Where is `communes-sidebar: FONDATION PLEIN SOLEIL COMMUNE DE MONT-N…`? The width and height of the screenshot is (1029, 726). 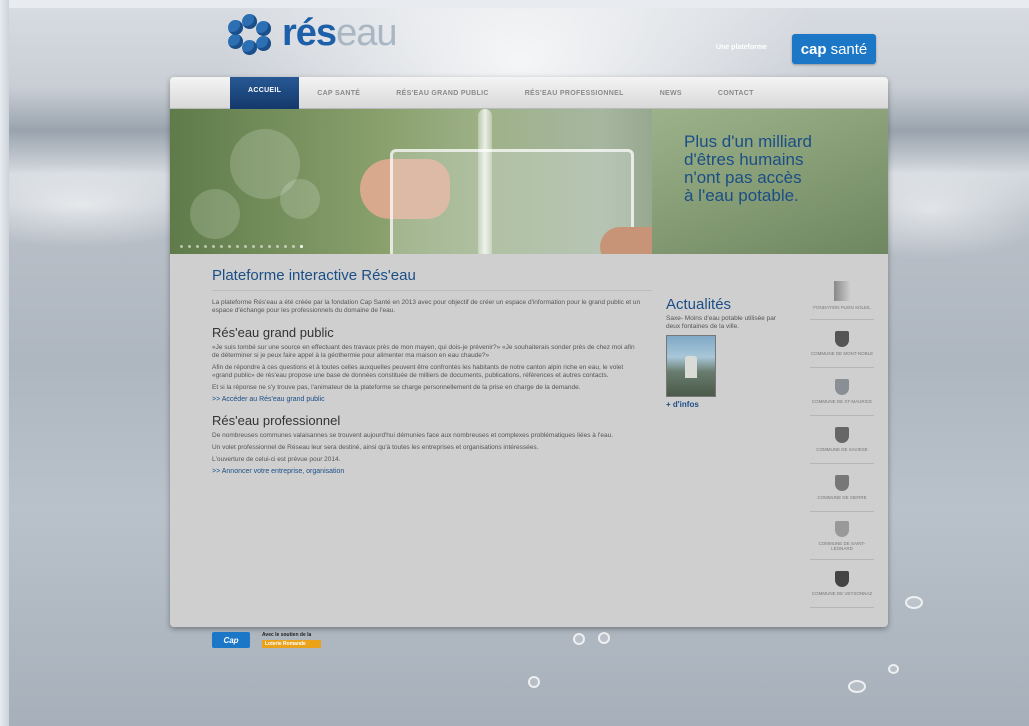 communes-sidebar: FONDATION PLEIN SOLEIL COMMUNE DE MONT-N… is located at coordinates (842, 440).